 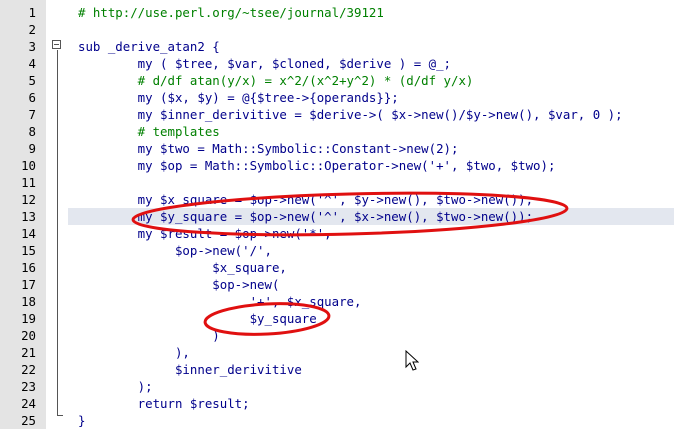 What do you see at coordinates (149, 131) in the screenshot?
I see `code-comment: # templates` at bounding box center [149, 131].